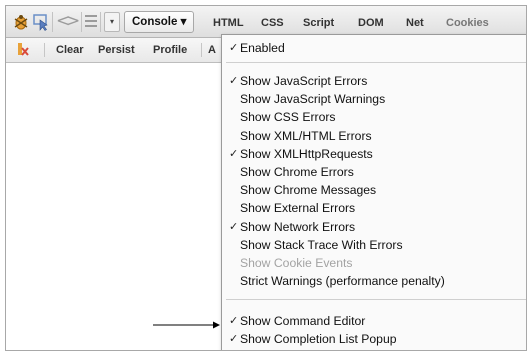  I want to click on tab-console: Console ▾, so click(159, 22).